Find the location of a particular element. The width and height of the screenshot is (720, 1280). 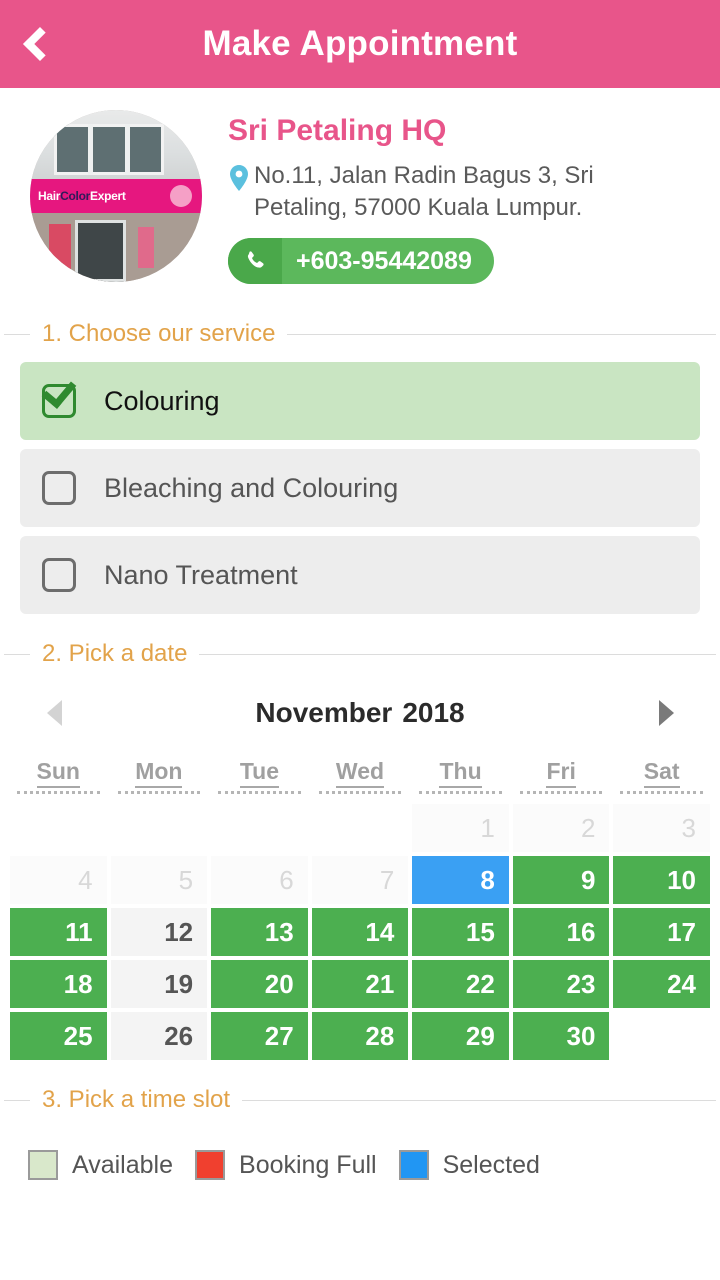

service-option-2: Nano Treatment is located at coordinates (360, 575).